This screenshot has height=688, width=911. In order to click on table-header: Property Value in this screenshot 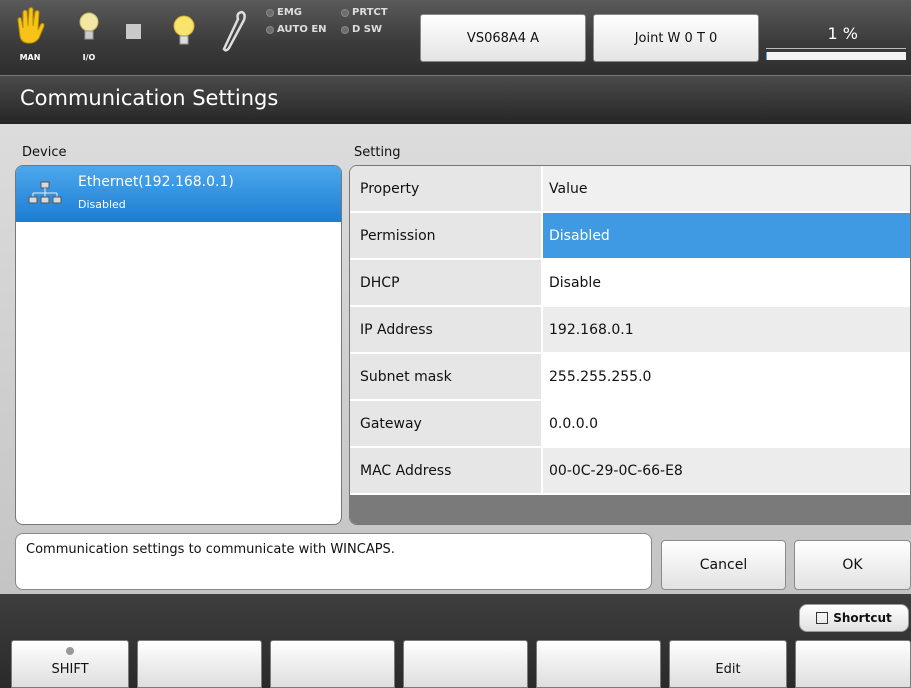, I will do `click(630, 189)`.